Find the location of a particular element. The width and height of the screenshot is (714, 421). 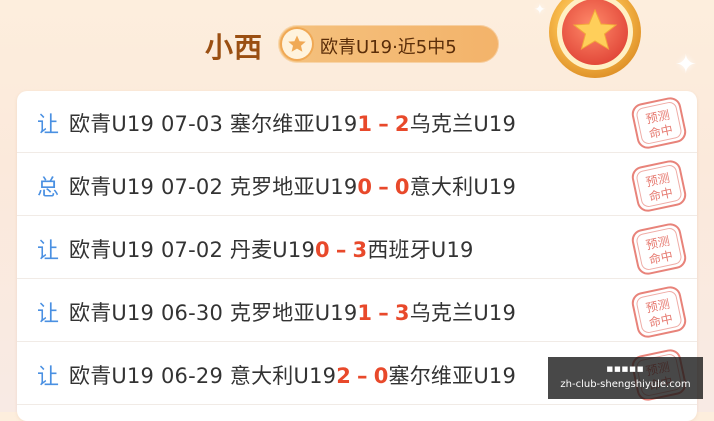

list-item: 让欧青U19 07-03 塞尔维亚U191–2乌克兰U19 预测 命中 is located at coordinates (357, 122).